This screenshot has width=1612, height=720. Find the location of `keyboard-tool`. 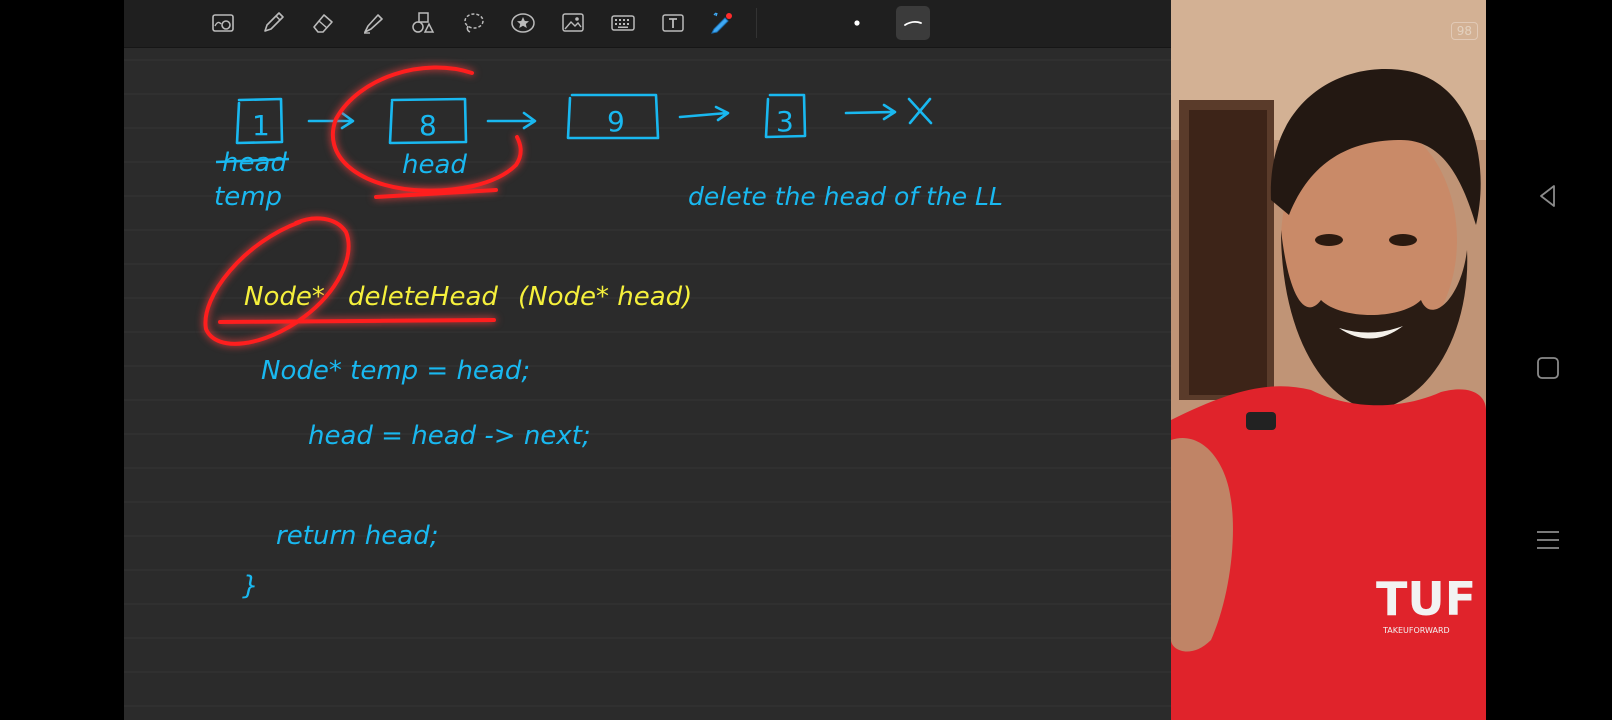

keyboard-tool is located at coordinates (623, 23).